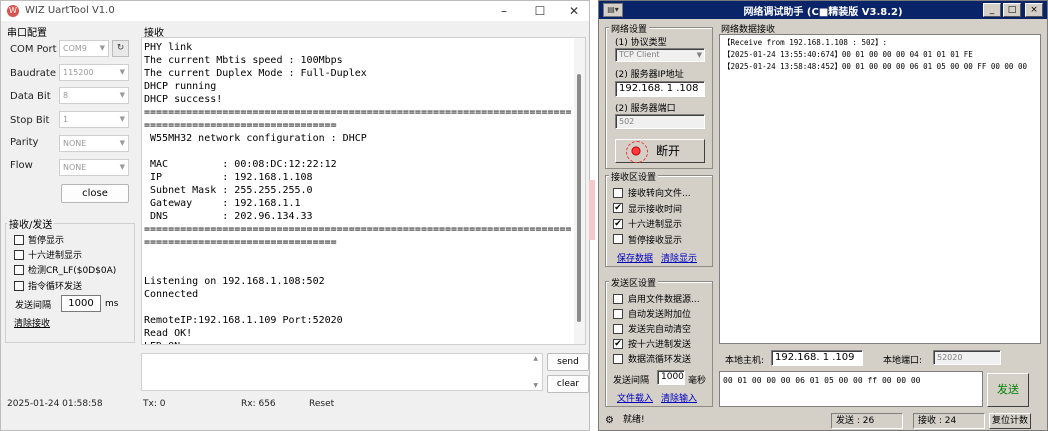 The width and height of the screenshot is (1048, 431). What do you see at coordinates (634, 282) in the screenshot?
I see `send-settings-title: 发送区设置` at bounding box center [634, 282].